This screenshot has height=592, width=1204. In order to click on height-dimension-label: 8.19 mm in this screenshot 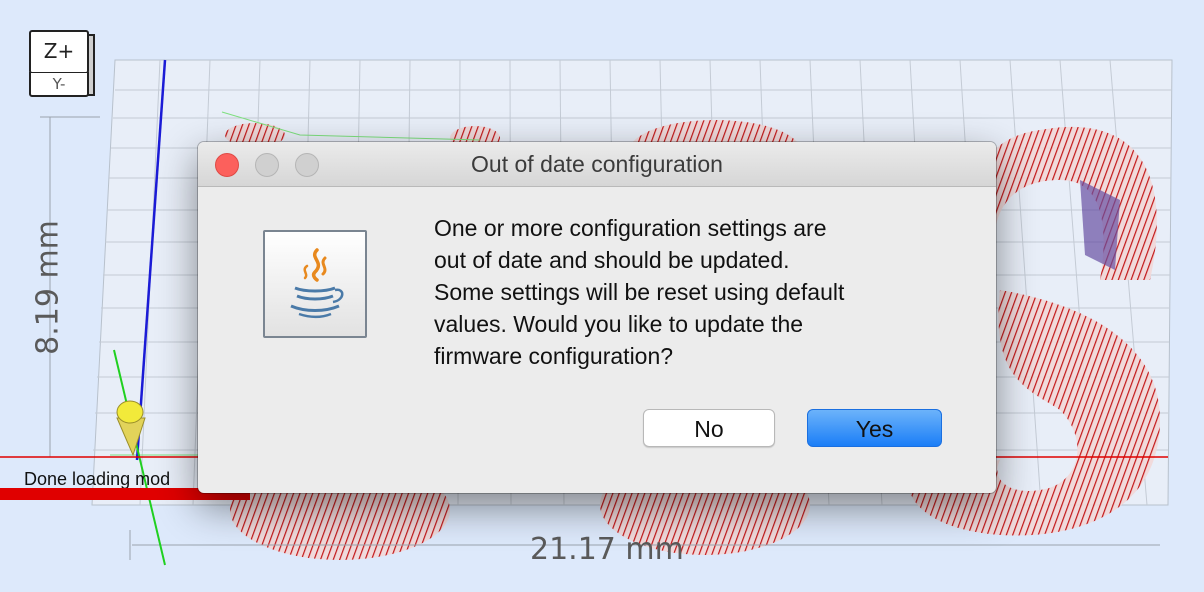, I will do `click(48, 285)`.